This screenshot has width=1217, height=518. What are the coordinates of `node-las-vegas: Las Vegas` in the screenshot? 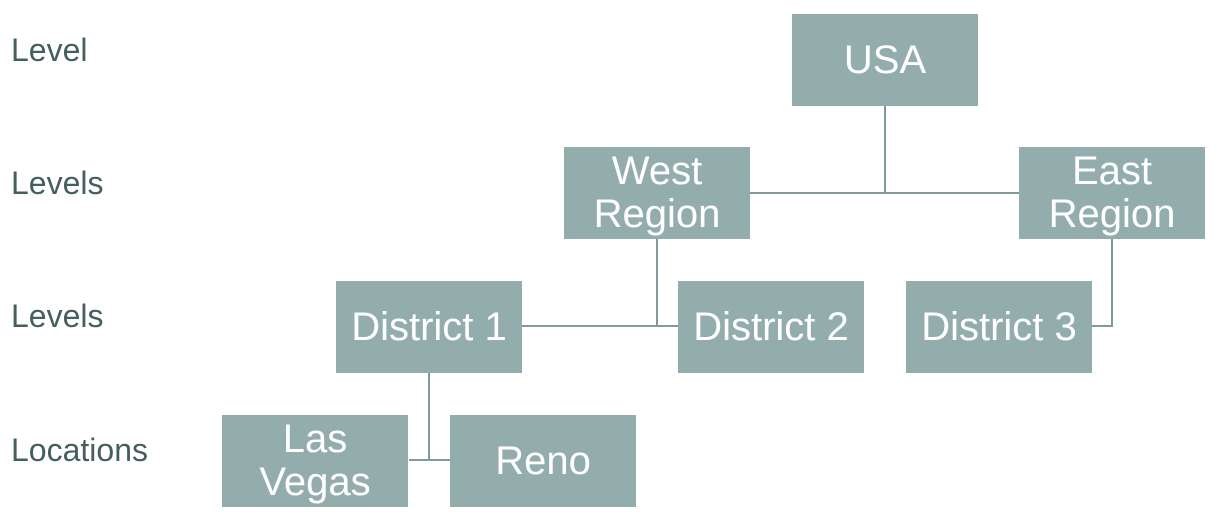 It's located at (315, 461).